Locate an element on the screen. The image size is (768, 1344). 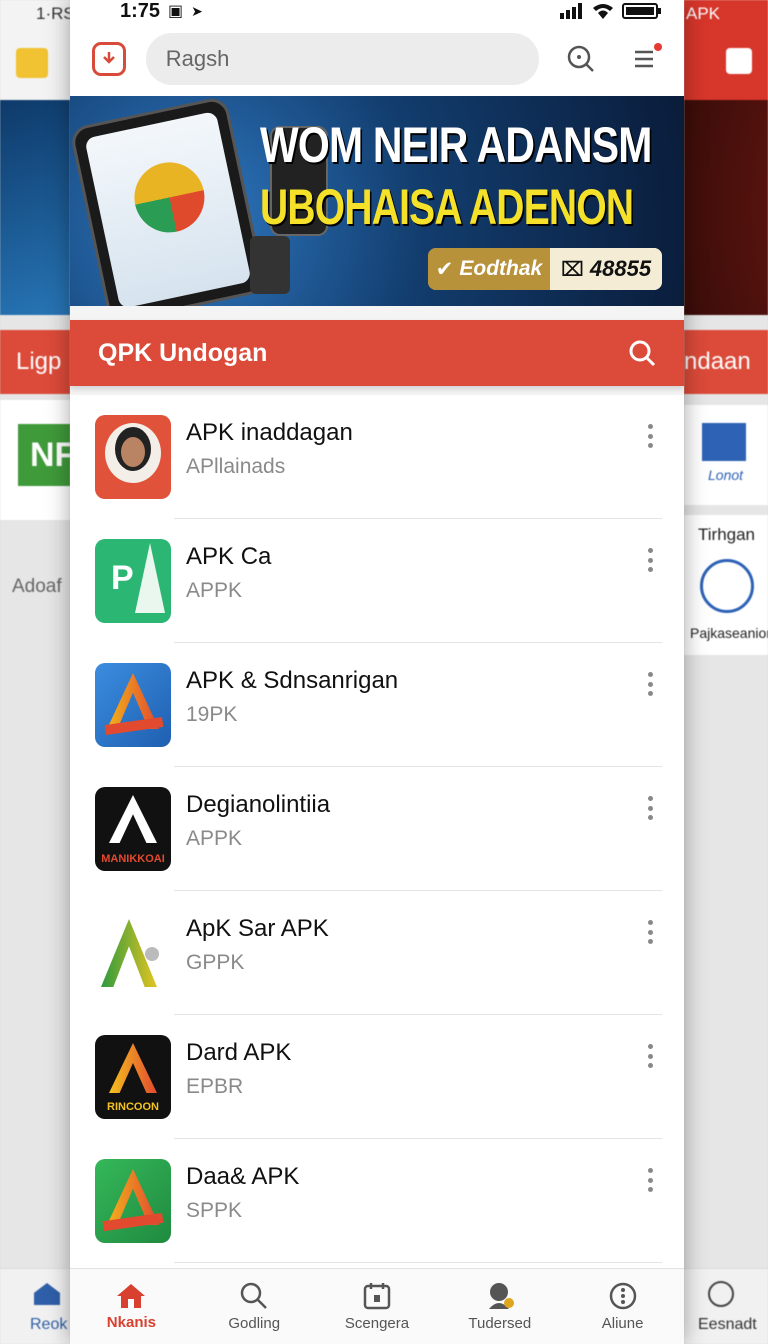
bottom-nav: Nkanis Godling Scengera Tudersed Aliune is located at coordinates (377, 1306).